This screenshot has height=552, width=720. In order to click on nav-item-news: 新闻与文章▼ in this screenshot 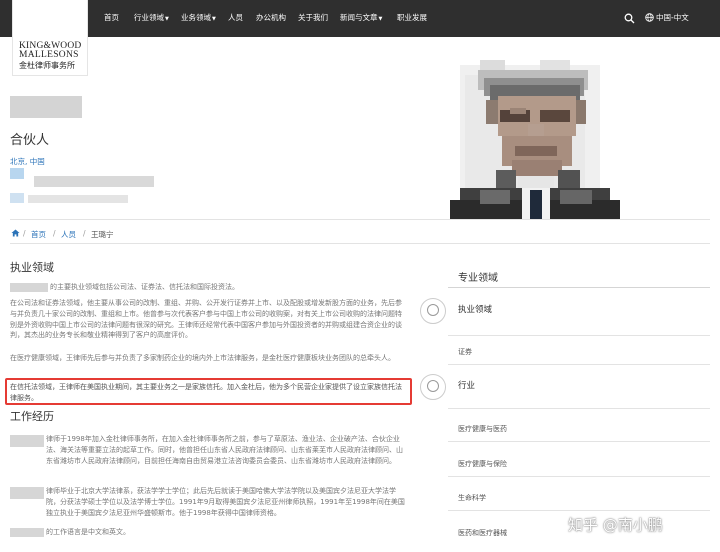, I will do `click(361, 17)`.